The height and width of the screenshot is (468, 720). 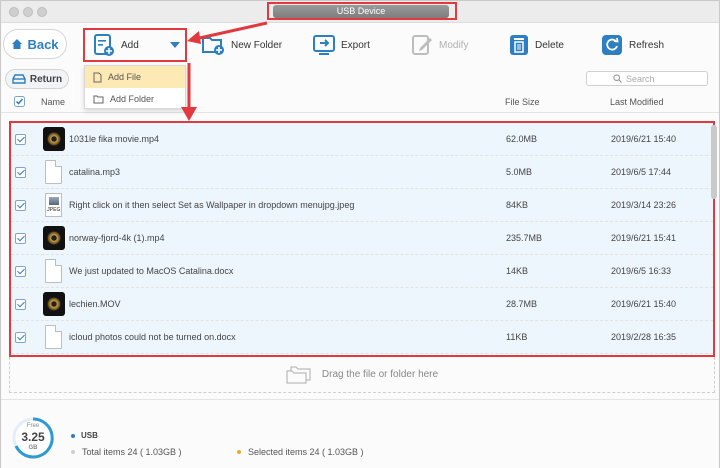 I want to click on home-icon, so click(x=17, y=44).